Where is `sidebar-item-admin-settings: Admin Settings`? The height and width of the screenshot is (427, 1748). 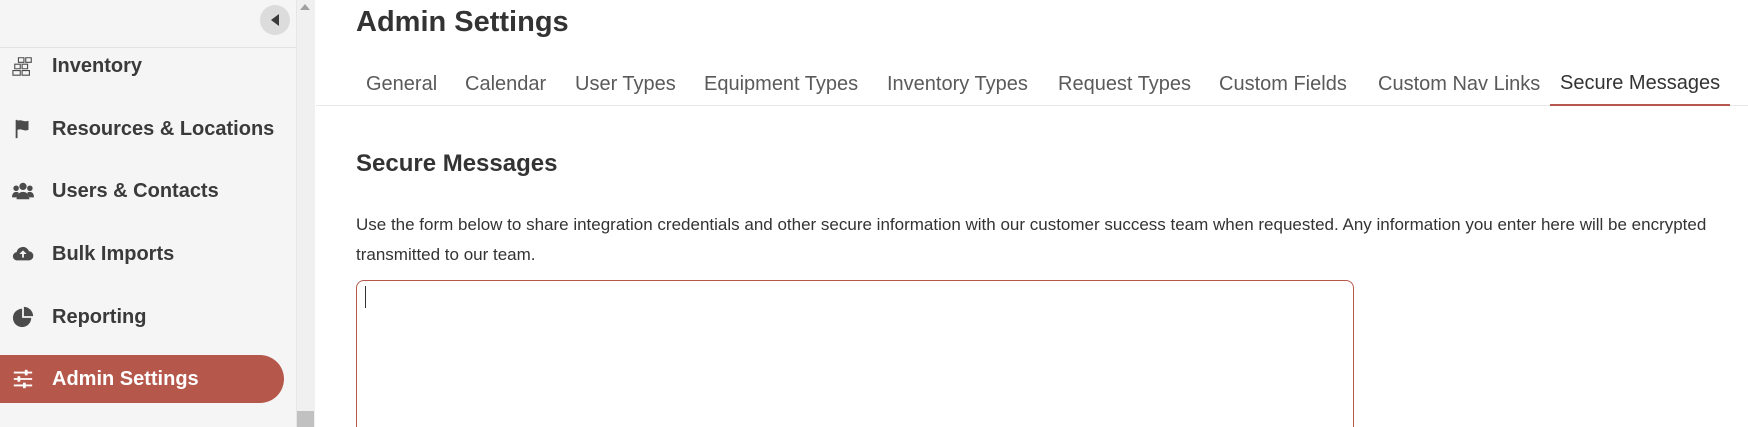
sidebar-item-admin-settings: Admin Settings is located at coordinates (142, 379).